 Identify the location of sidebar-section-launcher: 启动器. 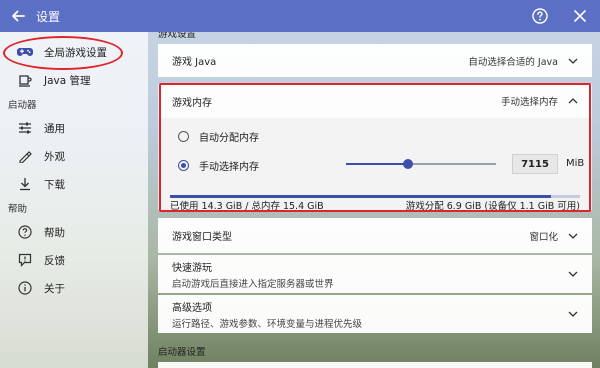
(22, 105).